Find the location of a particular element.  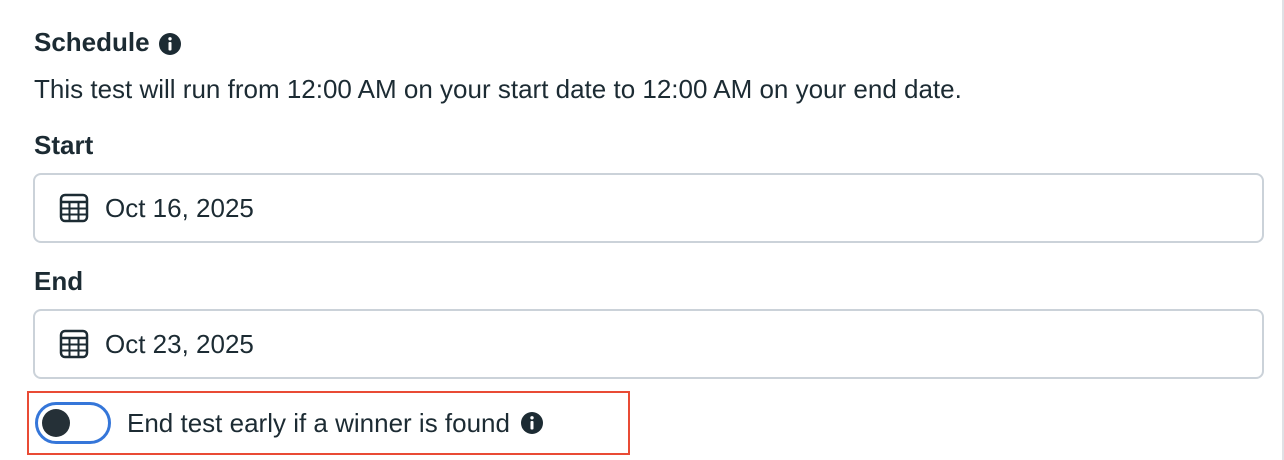

start-date-field: Oct 16, 2025 is located at coordinates (648, 208).